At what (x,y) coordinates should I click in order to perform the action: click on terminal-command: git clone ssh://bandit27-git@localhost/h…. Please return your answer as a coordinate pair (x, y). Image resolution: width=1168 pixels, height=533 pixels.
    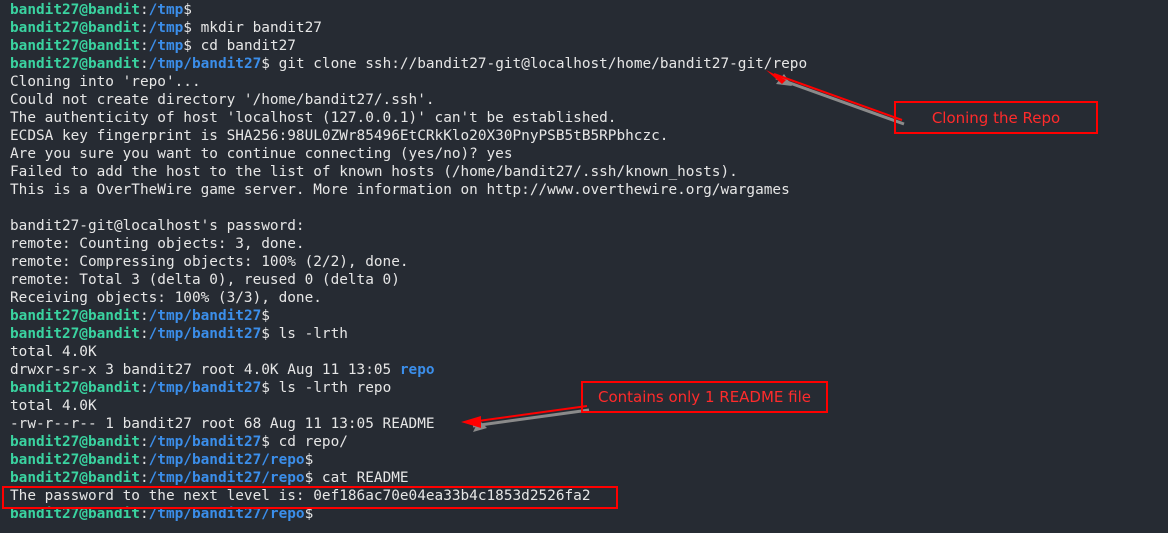
    Looking at the image, I should click on (538, 64).